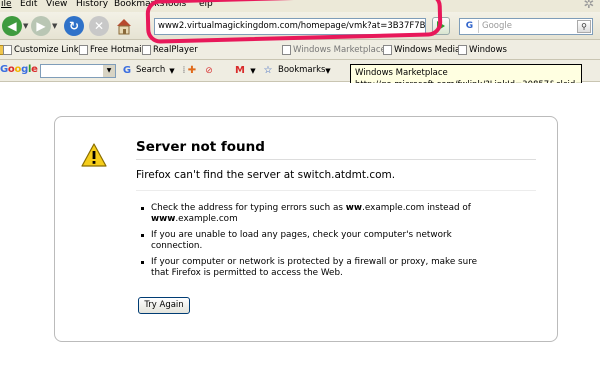 The height and width of the screenshot is (378, 600). Describe the element at coordinates (6, 4) in the screenshot. I see `menu-file: ile` at that location.